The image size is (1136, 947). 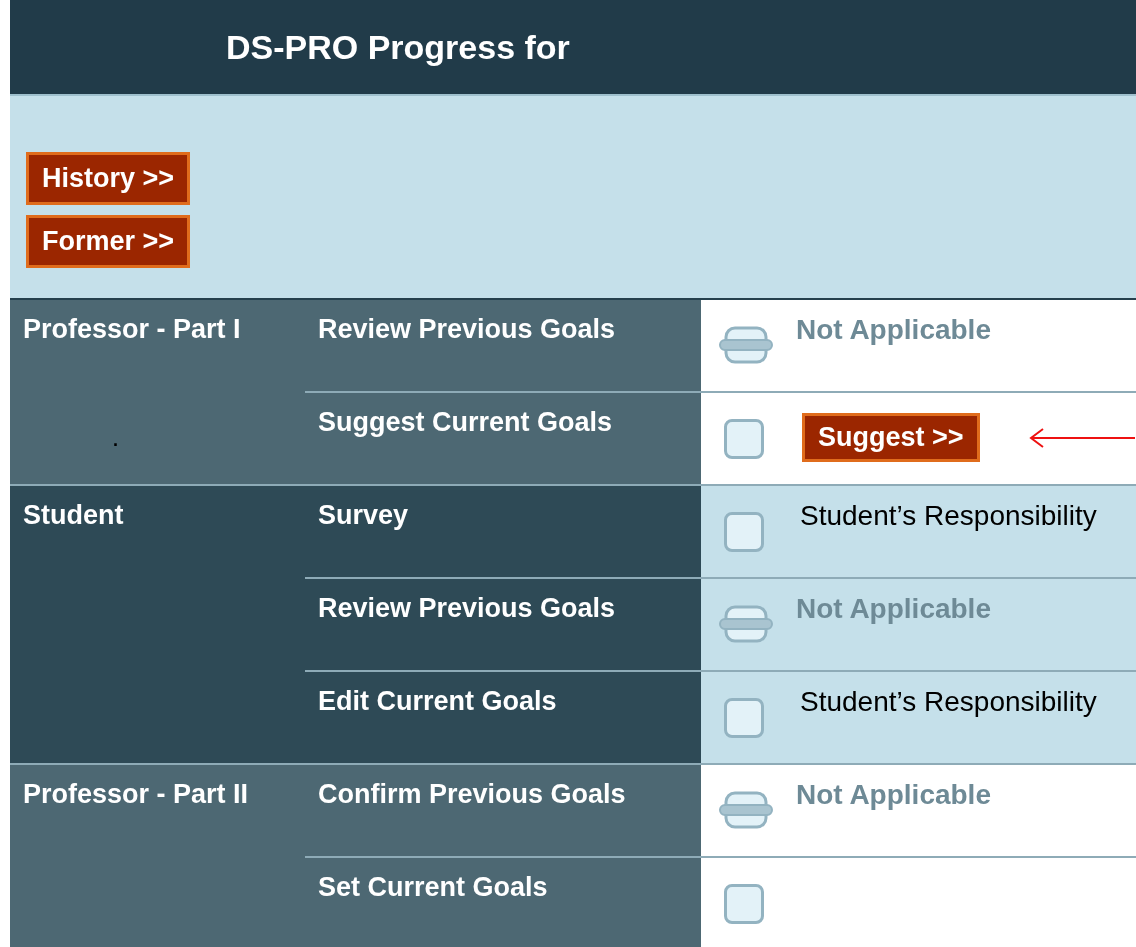 What do you see at coordinates (108, 241) in the screenshot?
I see `nav-button: Former >>` at bounding box center [108, 241].